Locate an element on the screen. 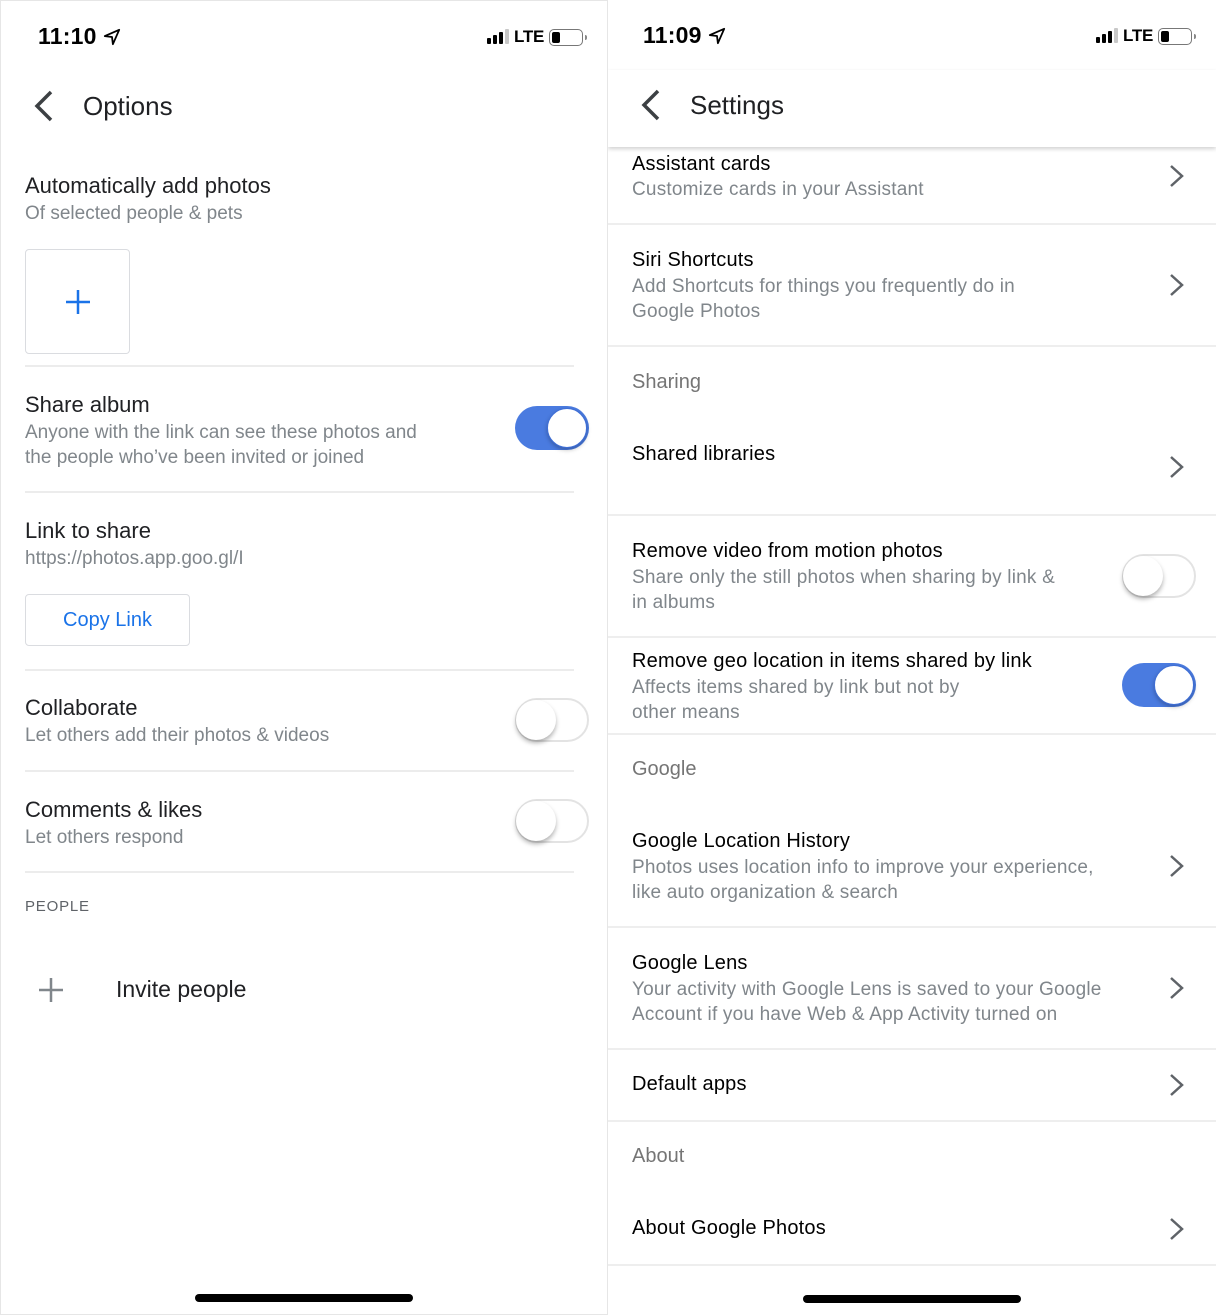  status-bar: 11:10 LTE is located at coordinates (304, 36).